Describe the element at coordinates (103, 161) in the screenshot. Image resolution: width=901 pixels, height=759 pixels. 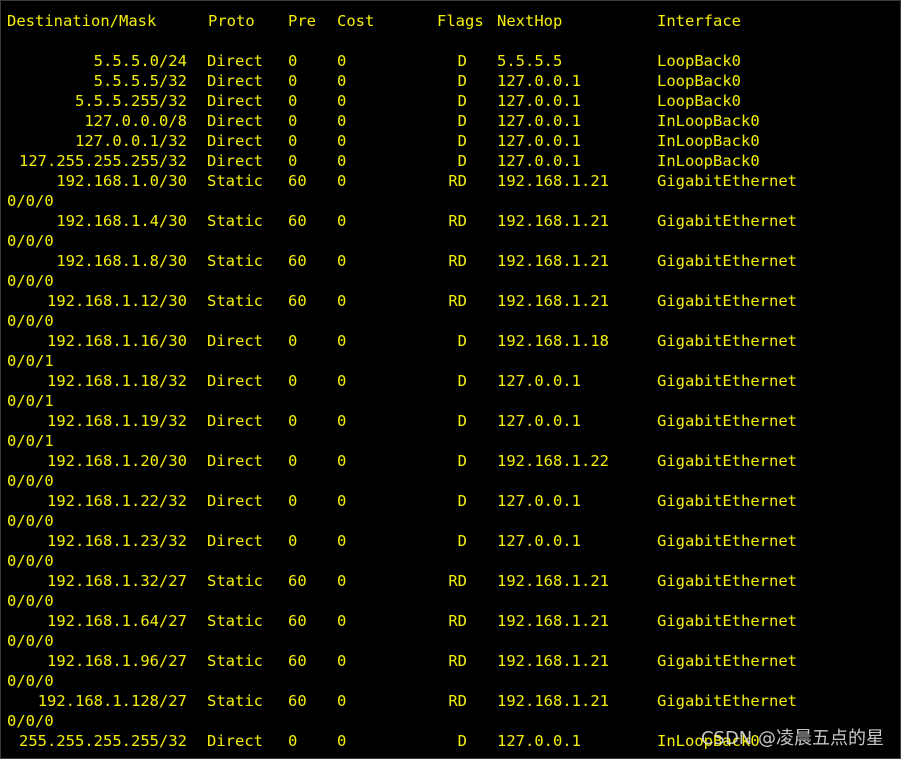
I see `route-destination: 127.255.255.255/32` at that location.